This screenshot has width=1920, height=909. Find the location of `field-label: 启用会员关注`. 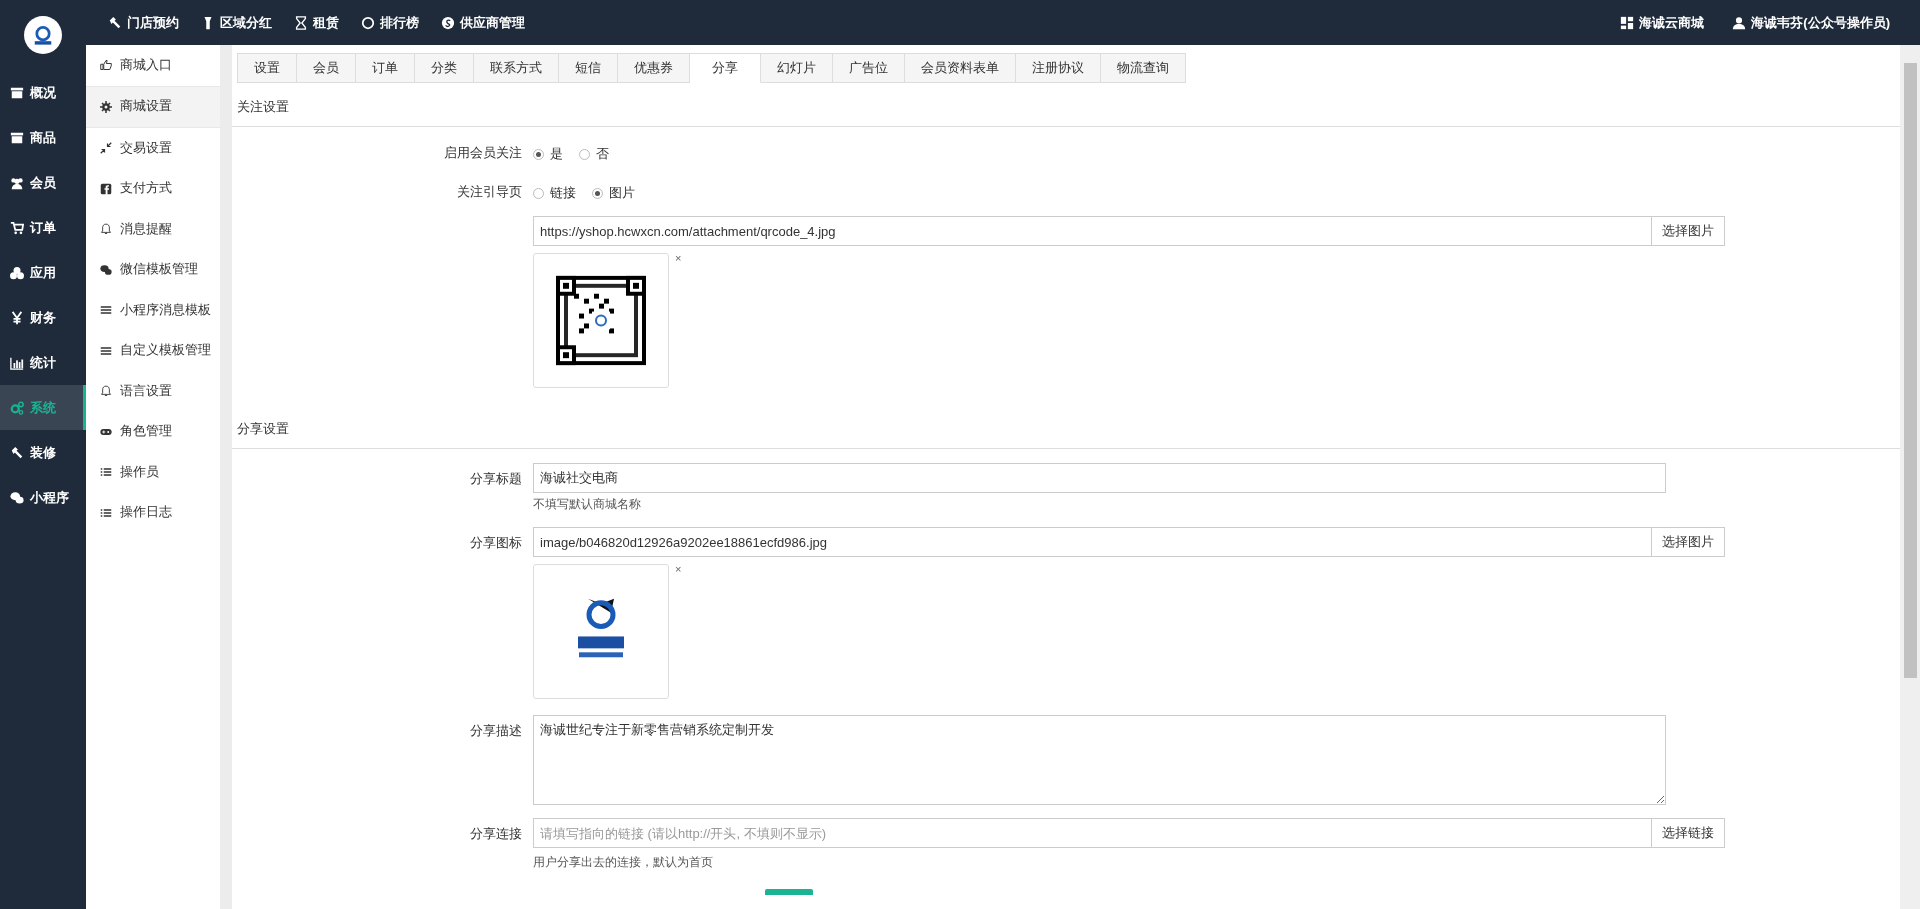

field-label: 启用会员关注 is located at coordinates (482, 153).